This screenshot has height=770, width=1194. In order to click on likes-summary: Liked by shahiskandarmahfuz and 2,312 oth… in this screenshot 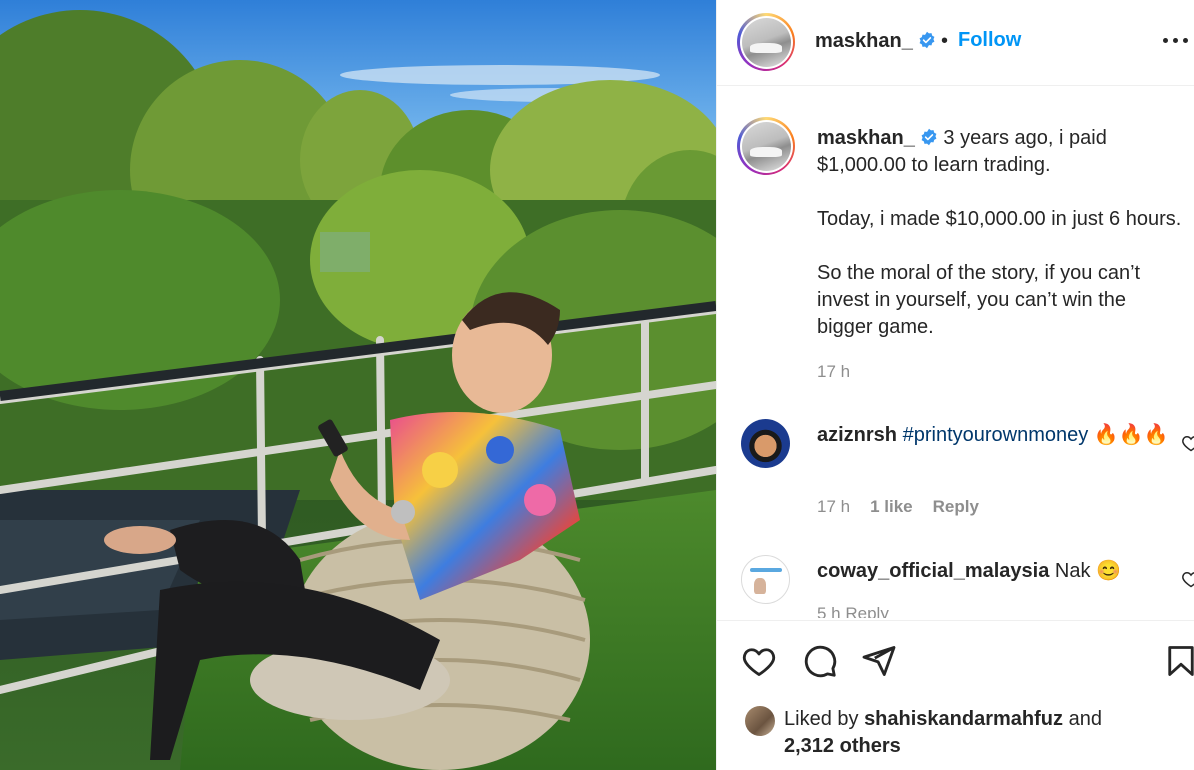, I will do `click(984, 733)`.